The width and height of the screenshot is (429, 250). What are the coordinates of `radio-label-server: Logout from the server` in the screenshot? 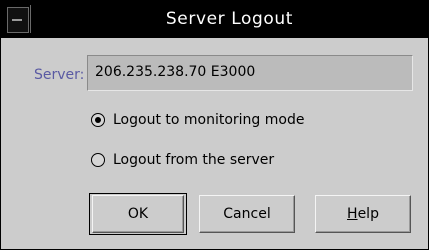 It's located at (194, 160).